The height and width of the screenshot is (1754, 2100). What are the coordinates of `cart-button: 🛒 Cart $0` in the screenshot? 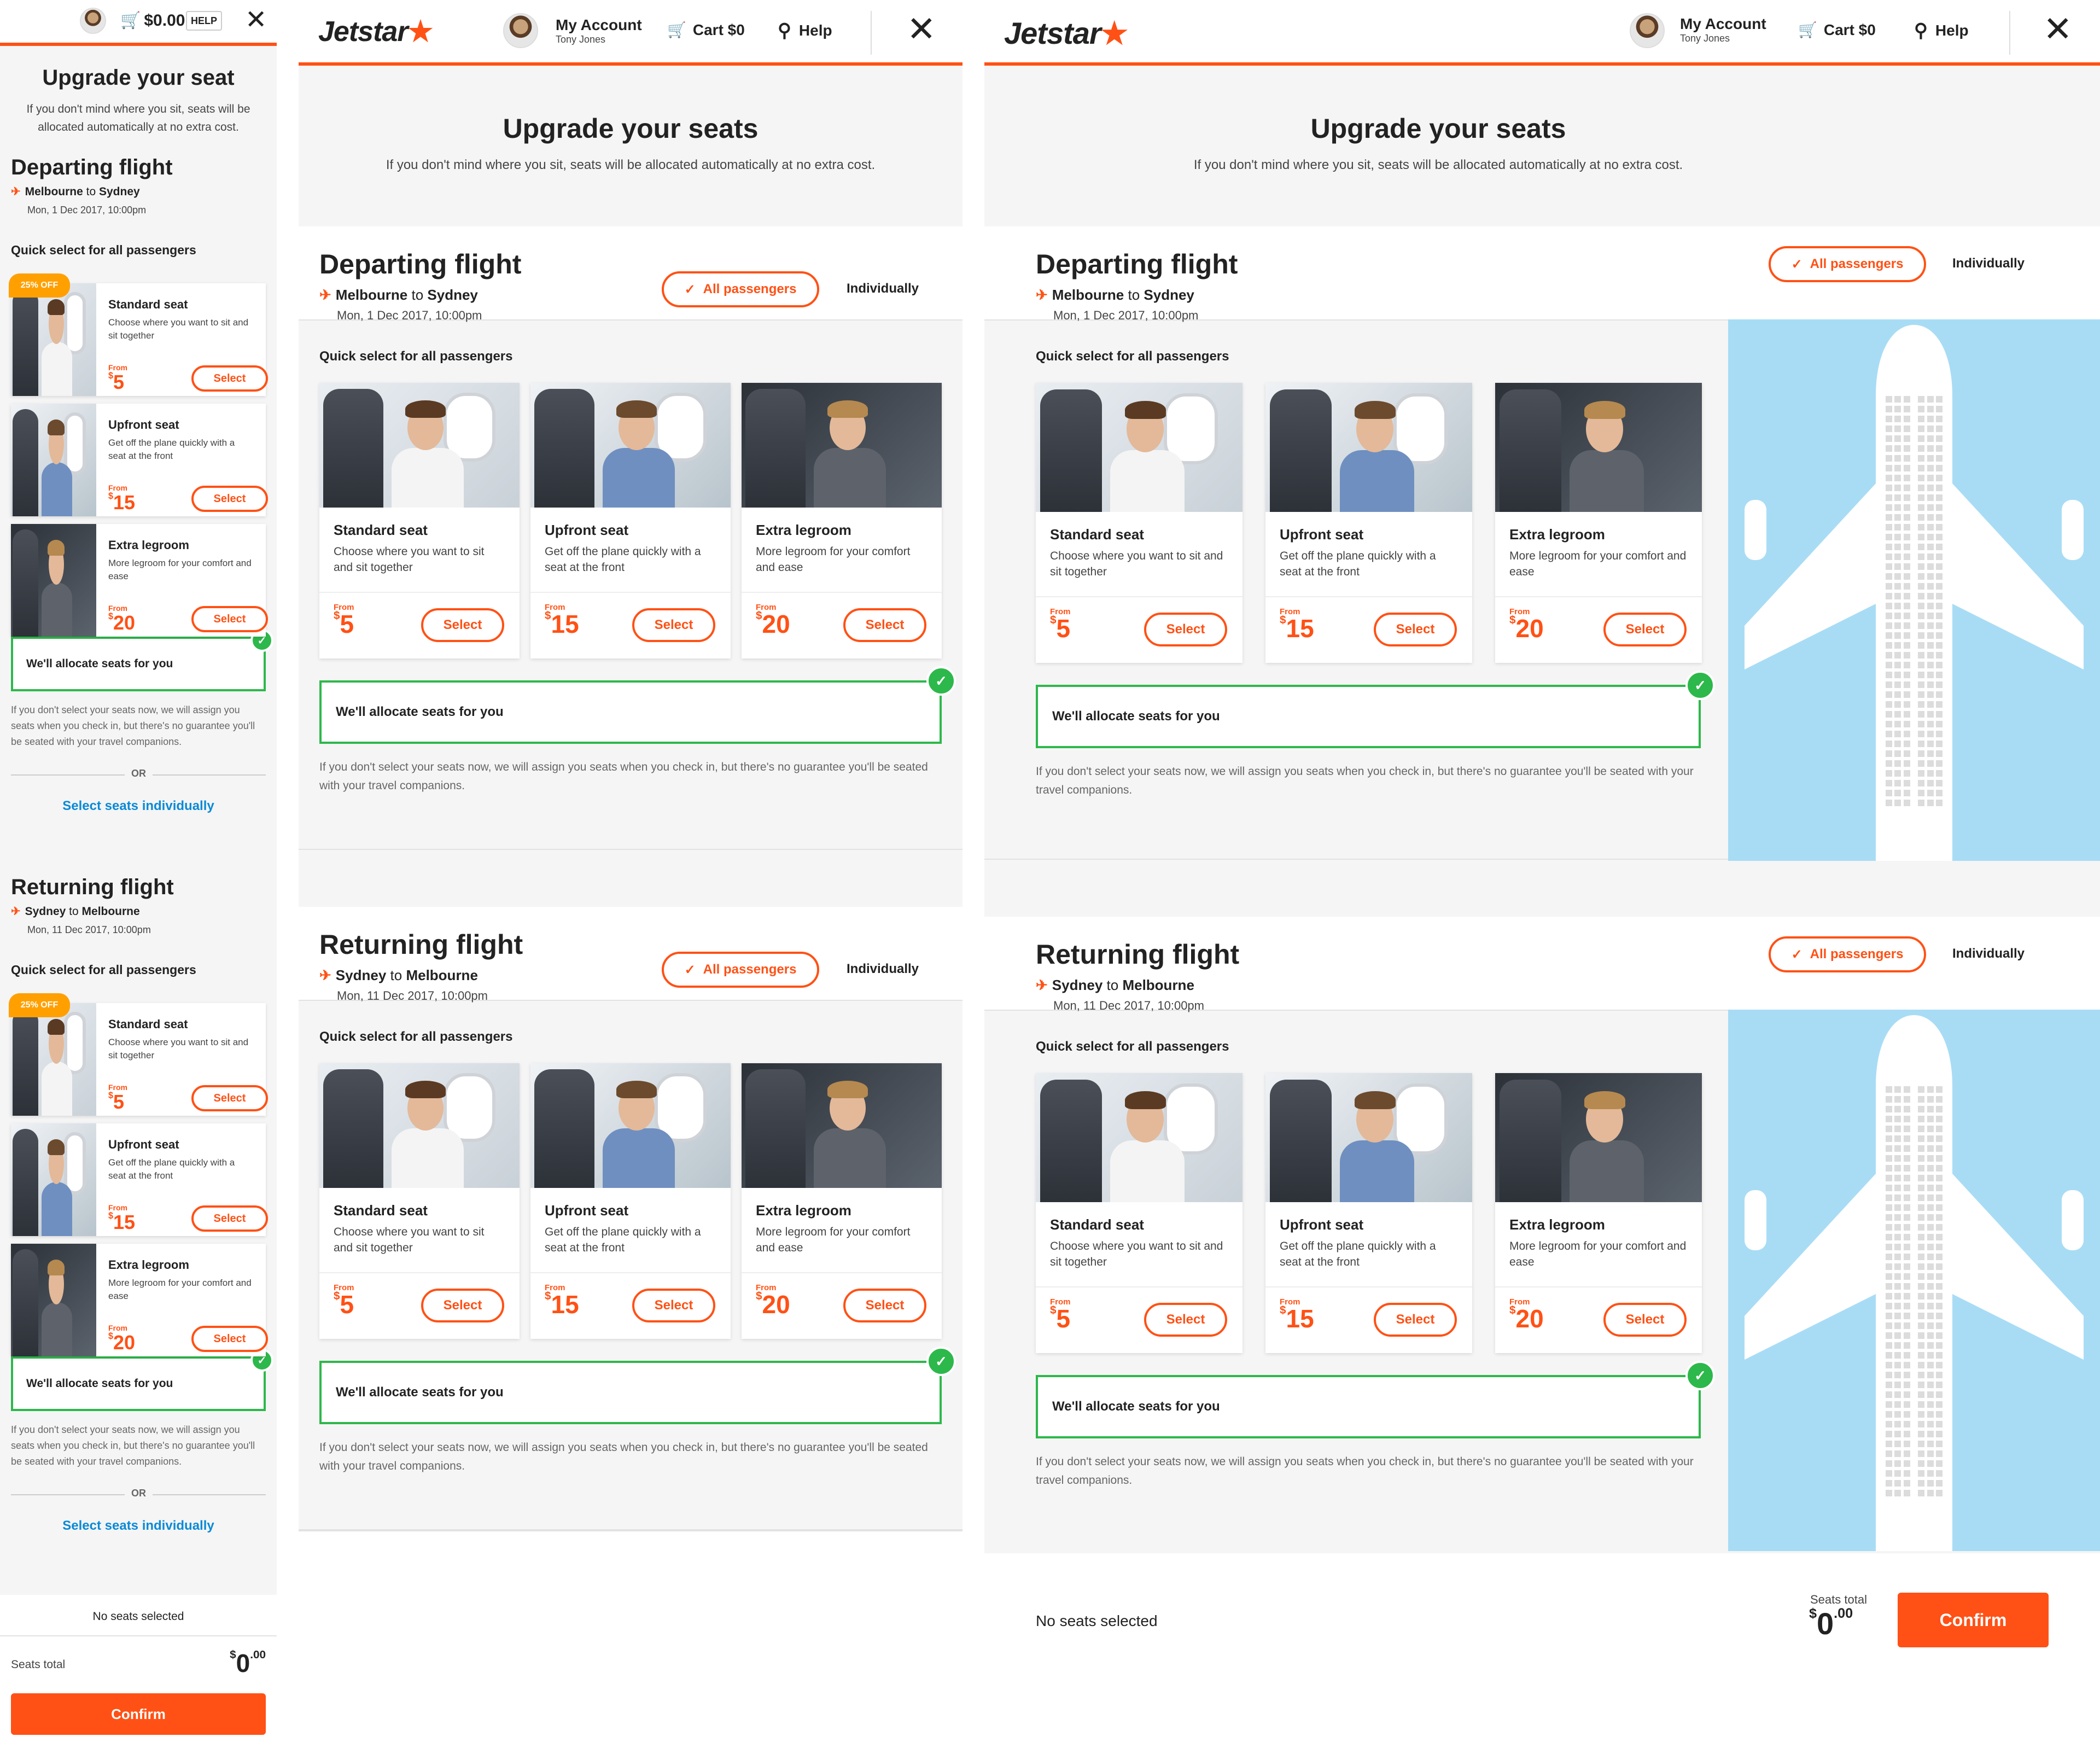 It's located at (706, 30).